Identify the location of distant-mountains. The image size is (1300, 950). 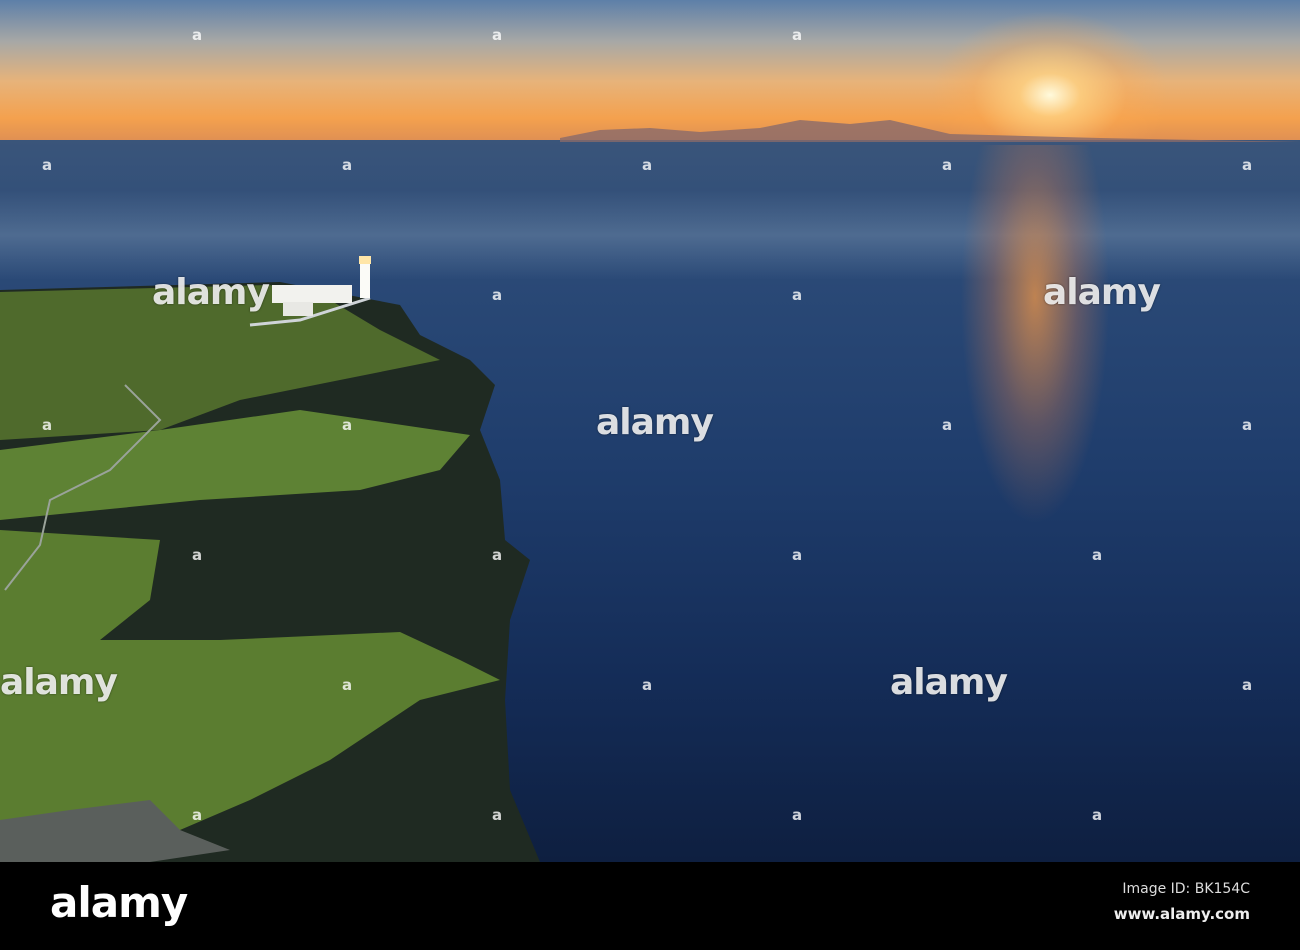
(930, 131).